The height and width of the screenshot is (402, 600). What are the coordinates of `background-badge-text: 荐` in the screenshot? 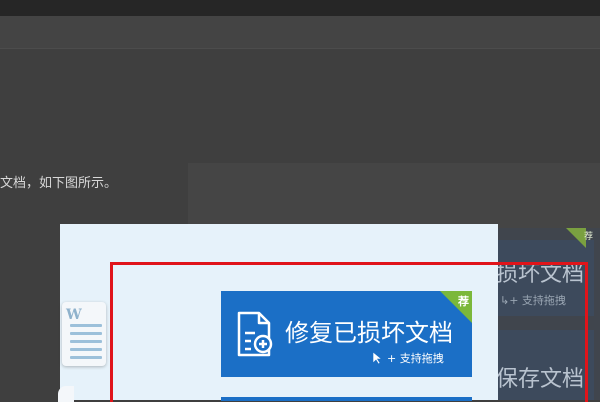 It's located at (589, 237).